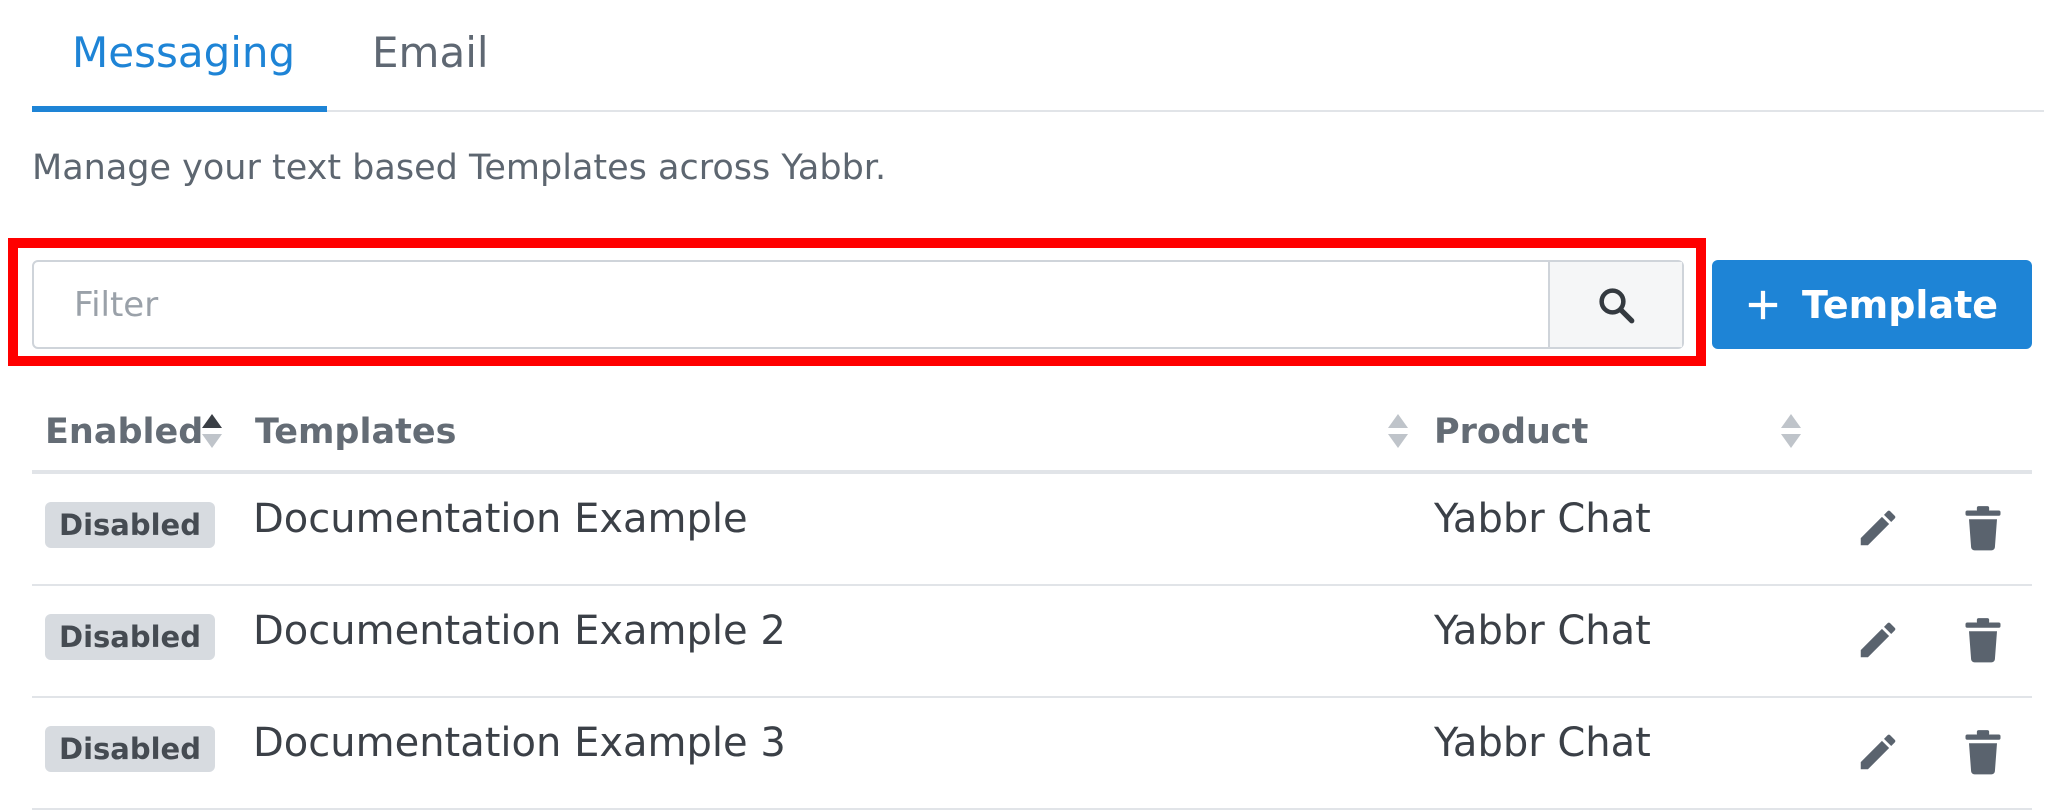  I want to click on active-tab-indicator, so click(179, 109).